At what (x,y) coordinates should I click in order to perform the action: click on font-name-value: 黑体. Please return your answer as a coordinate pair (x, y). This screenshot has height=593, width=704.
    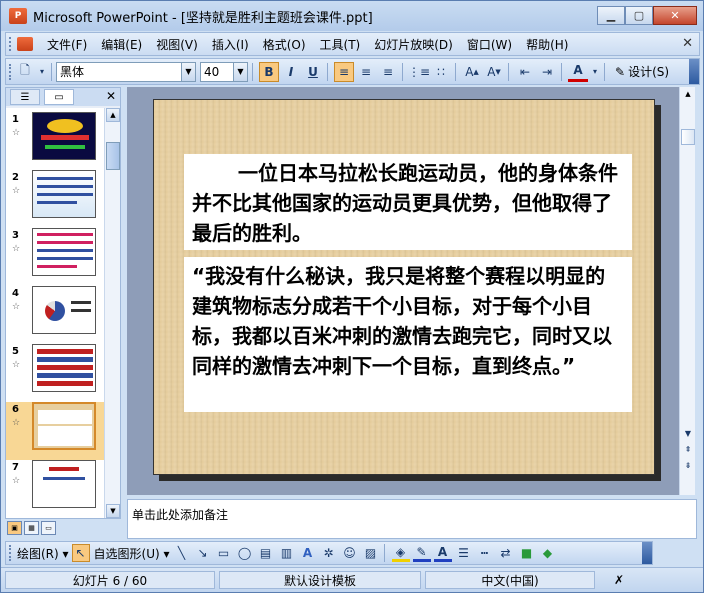
    Looking at the image, I should click on (72, 72).